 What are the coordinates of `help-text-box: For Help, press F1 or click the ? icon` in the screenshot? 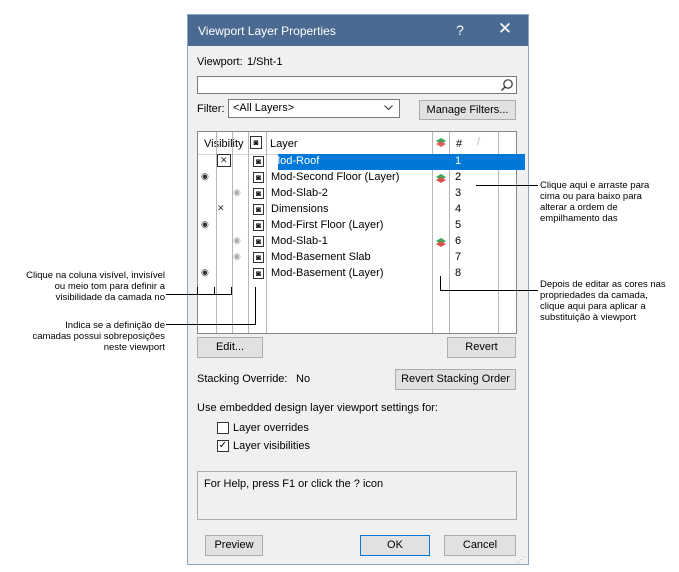 It's located at (357, 495).